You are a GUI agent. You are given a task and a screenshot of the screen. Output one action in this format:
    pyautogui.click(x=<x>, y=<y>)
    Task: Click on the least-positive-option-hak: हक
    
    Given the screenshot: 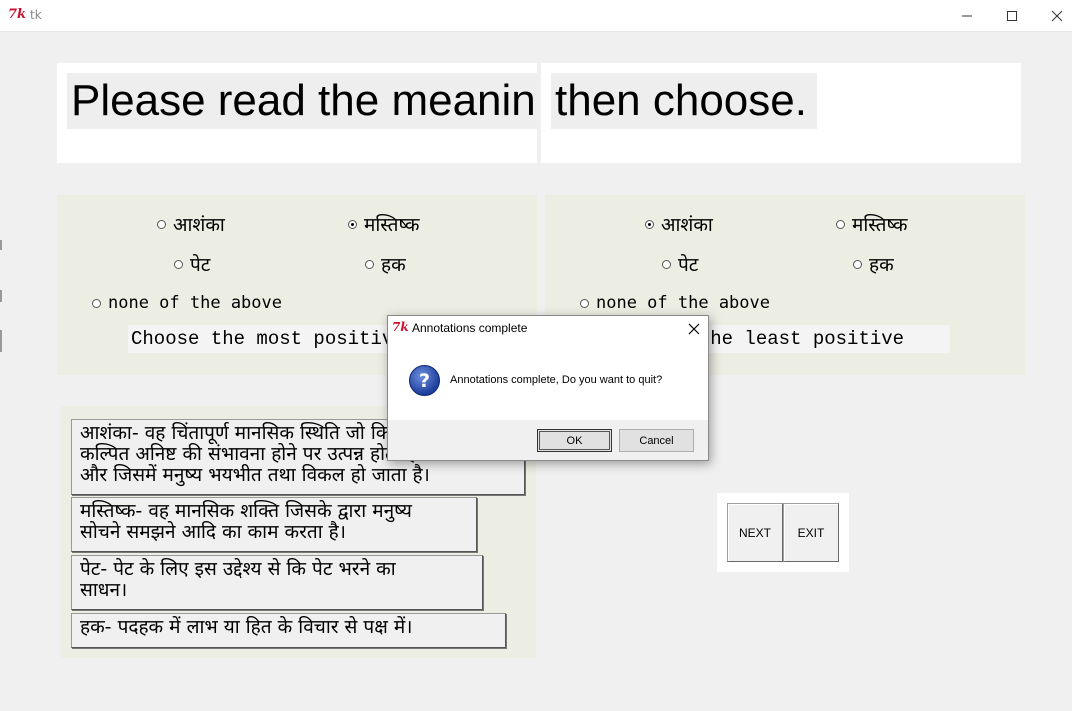 What is the action you would take?
    pyautogui.click(x=873, y=264)
    